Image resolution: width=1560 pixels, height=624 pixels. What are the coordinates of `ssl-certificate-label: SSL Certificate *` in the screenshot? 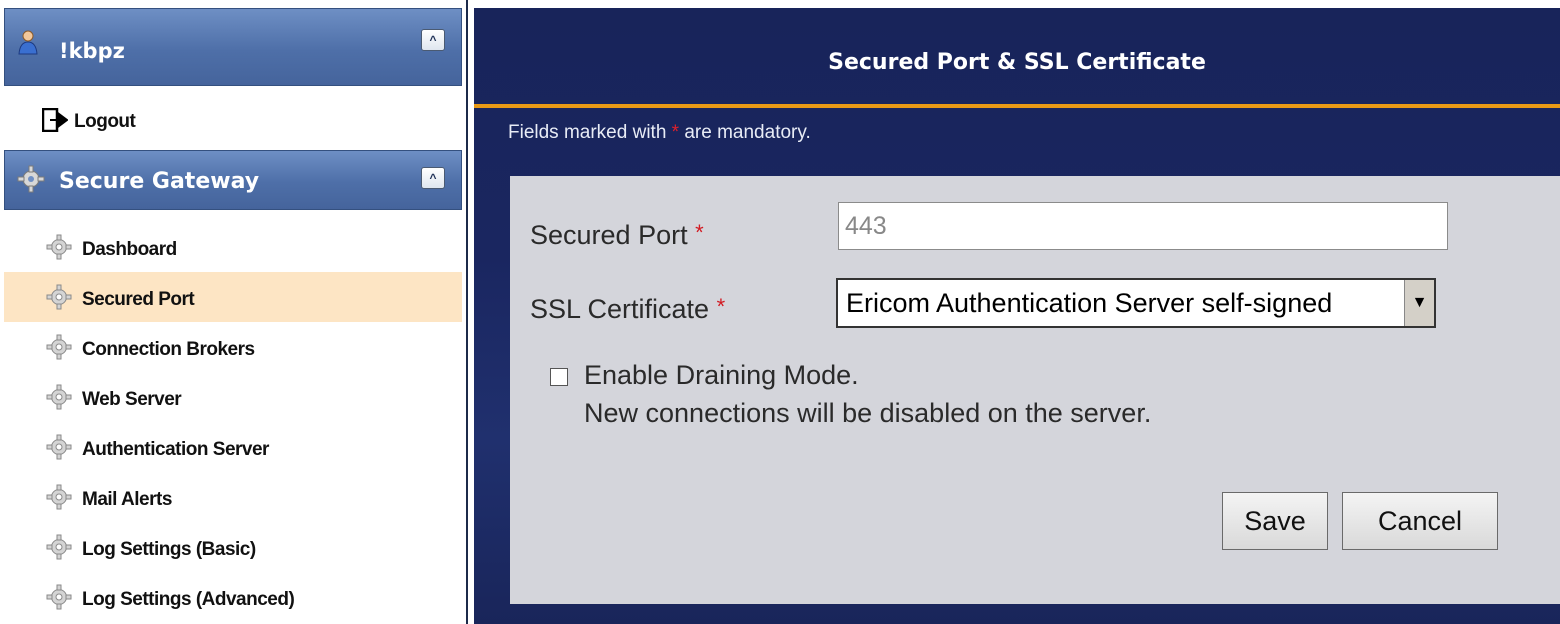 It's located at (627, 309).